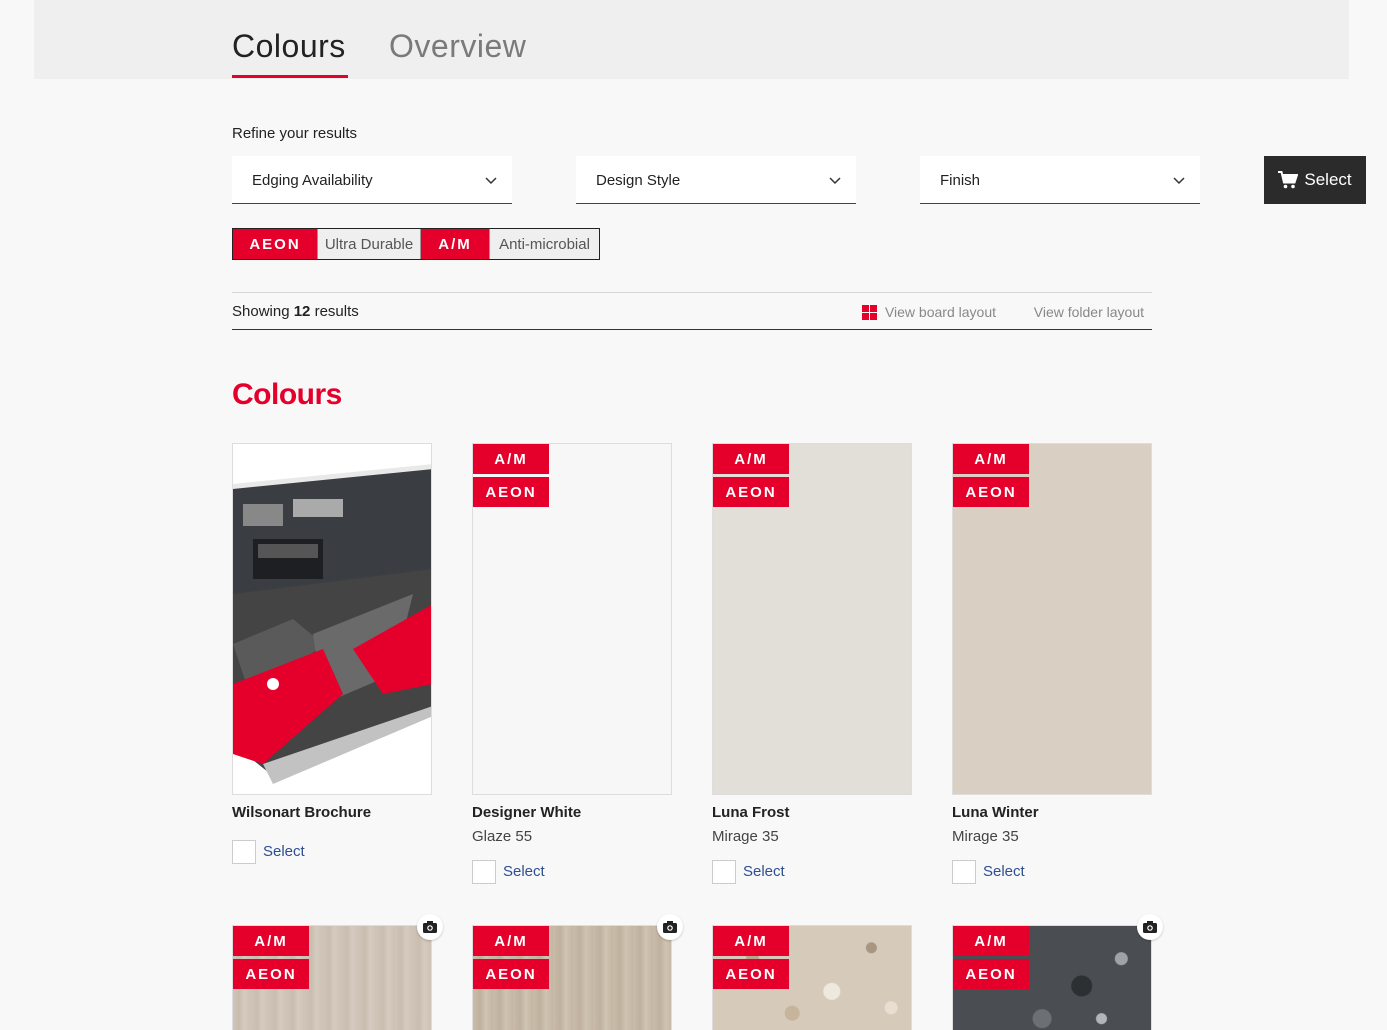  What do you see at coordinates (960, 180) in the screenshot?
I see `dropdown-label: Finish` at bounding box center [960, 180].